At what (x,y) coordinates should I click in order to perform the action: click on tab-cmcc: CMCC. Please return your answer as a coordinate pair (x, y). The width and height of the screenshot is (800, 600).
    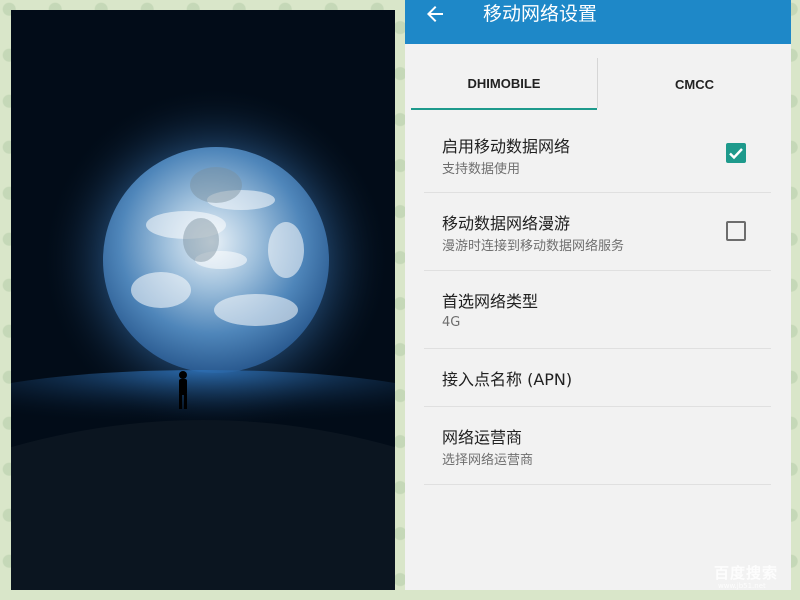
    Looking at the image, I should click on (694, 84).